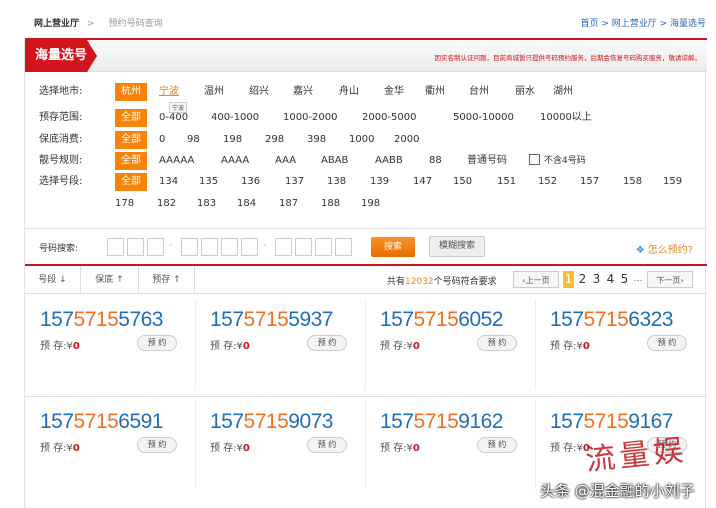 This screenshot has height=508, width=716. Describe the element at coordinates (53, 280) in the screenshot. I see `sort-prefix: 号段 ↓` at that location.